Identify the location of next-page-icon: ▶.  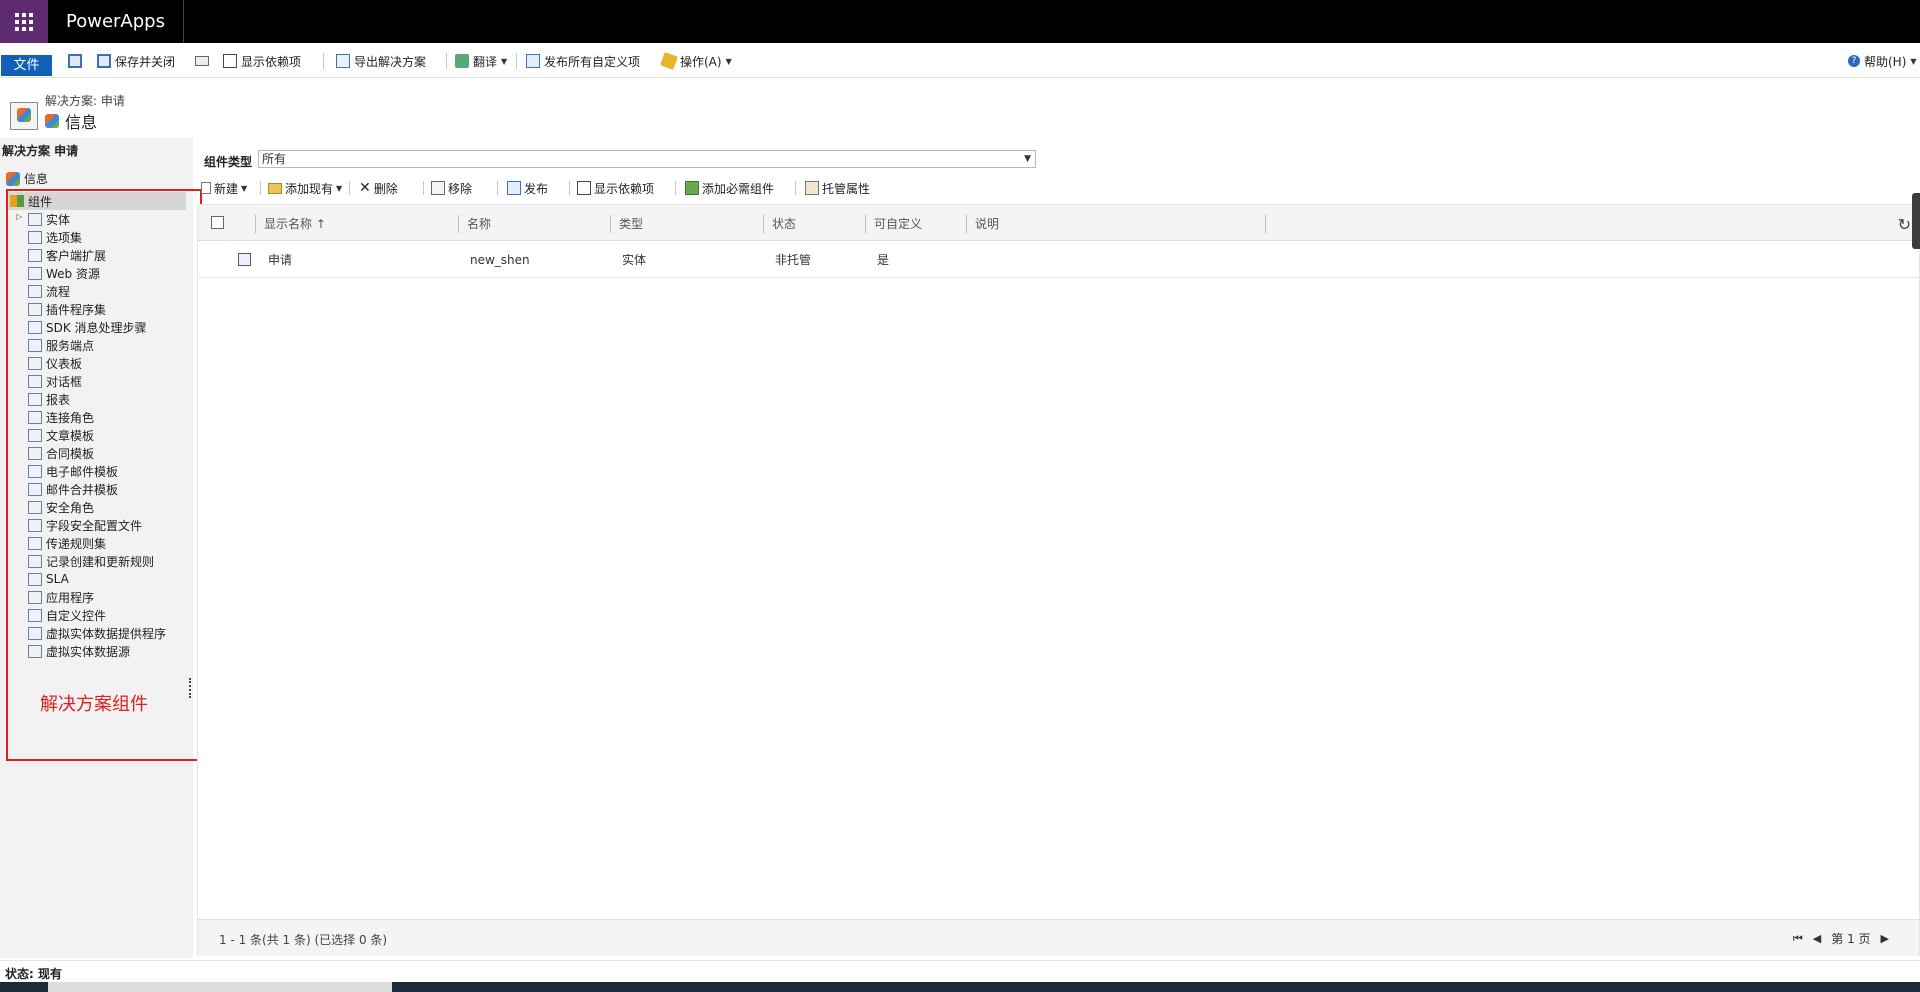
(1885, 938).